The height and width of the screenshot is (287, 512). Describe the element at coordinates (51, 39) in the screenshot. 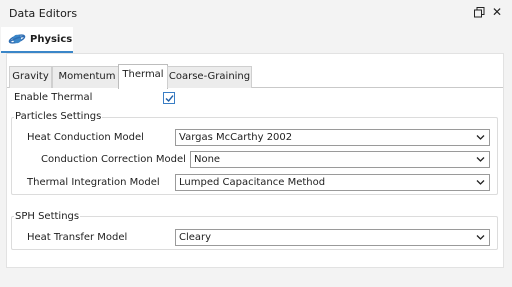

I see `tab-physics-label: Physics` at that location.